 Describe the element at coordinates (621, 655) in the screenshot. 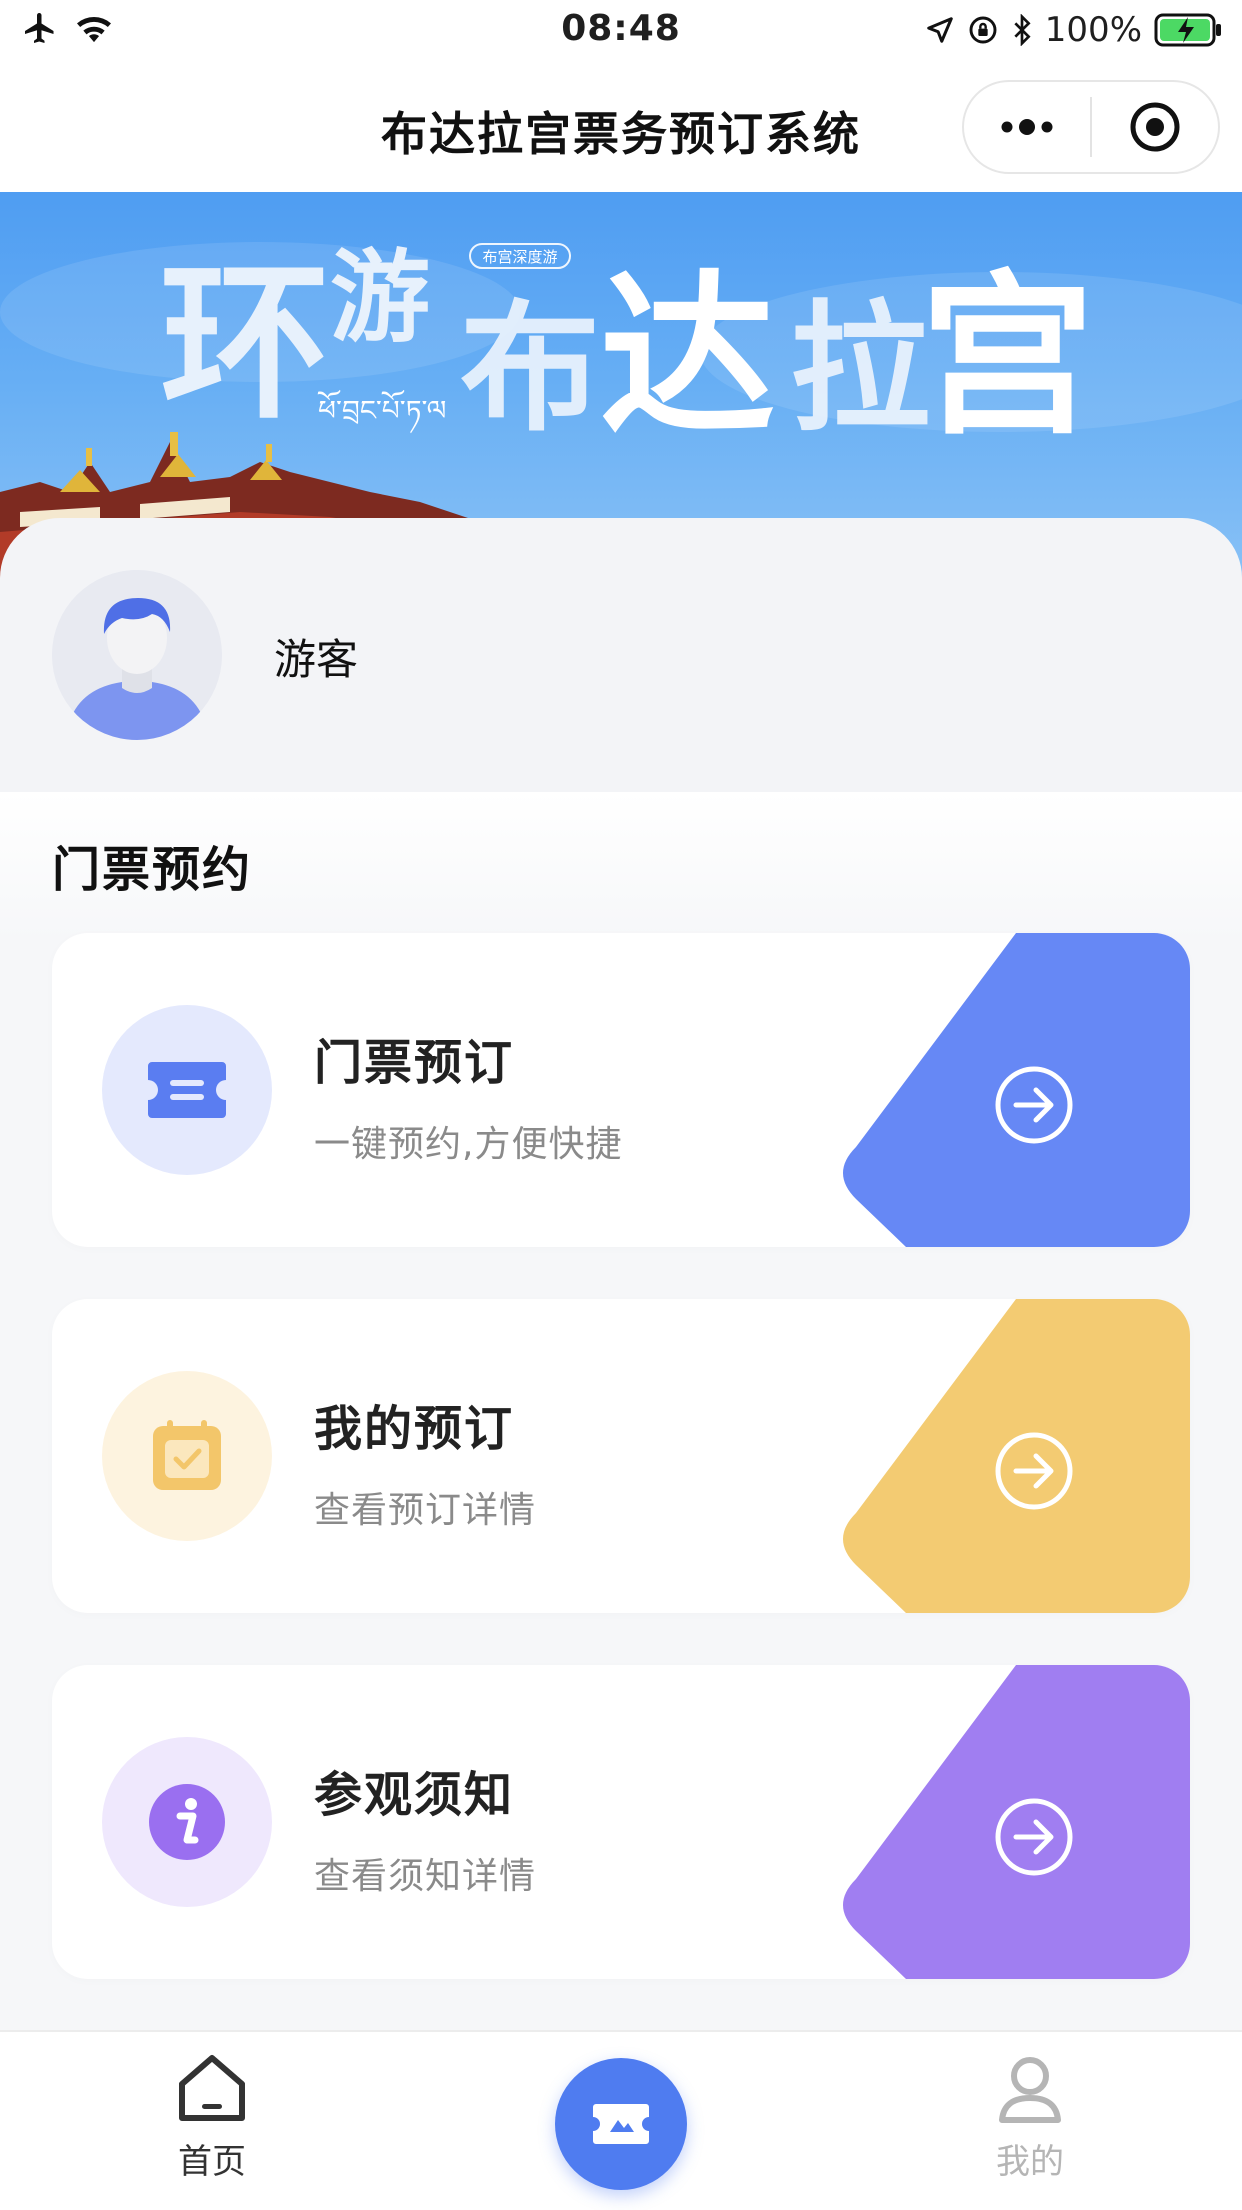

I see `profile-card: 游客` at that location.